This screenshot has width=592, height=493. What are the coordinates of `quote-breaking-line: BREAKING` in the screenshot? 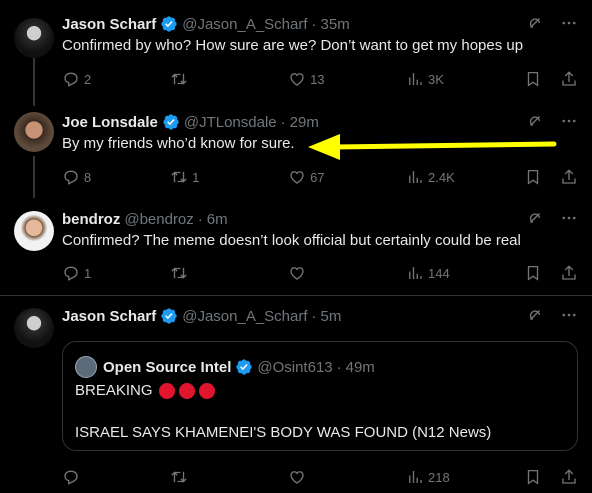 It's located at (145, 390).